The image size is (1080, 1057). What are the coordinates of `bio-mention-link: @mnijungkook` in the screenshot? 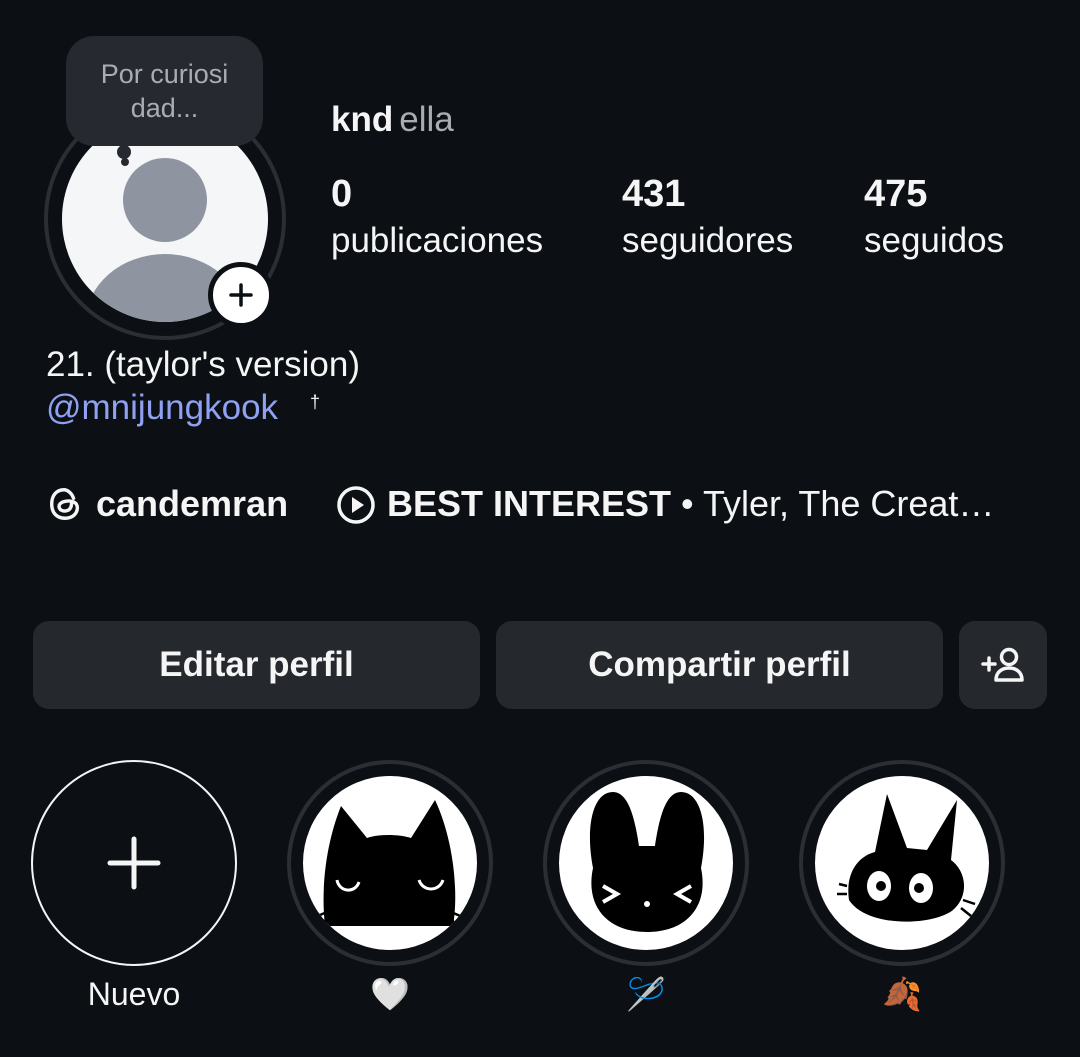 It's located at (162, 408).